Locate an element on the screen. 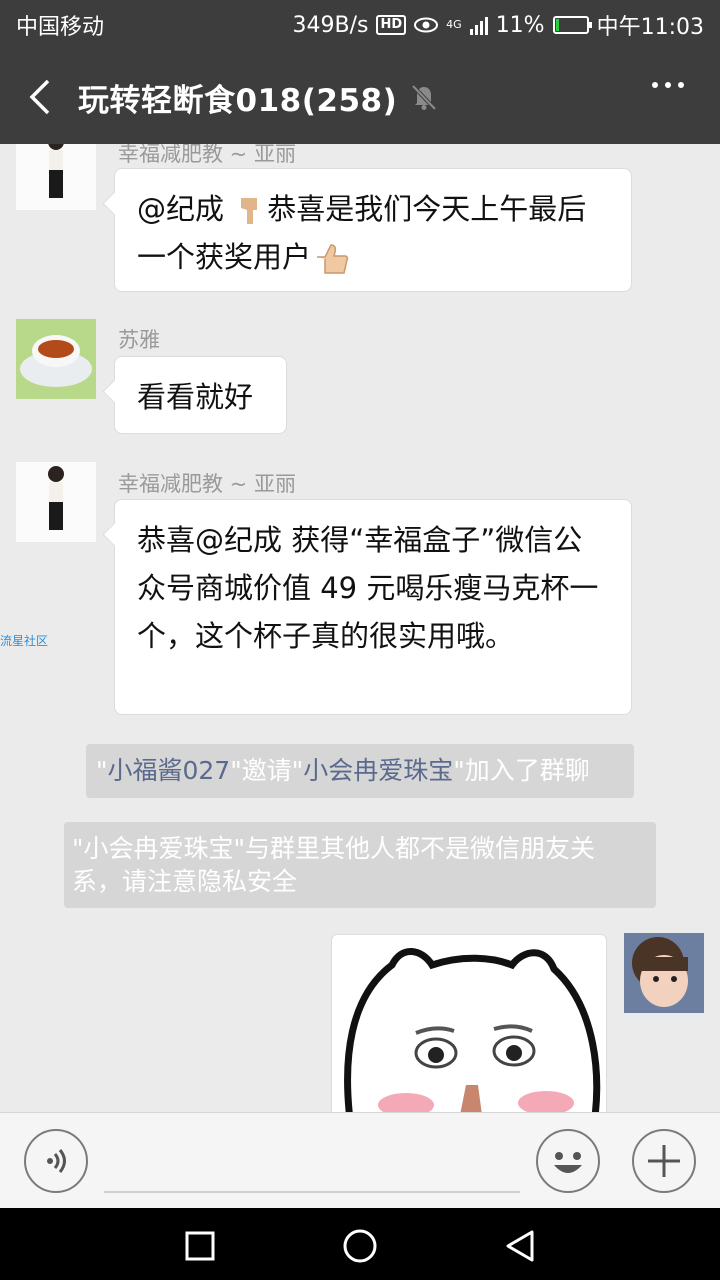 This screenshot has height=1280, width=720. network-type: 4G is located at coordinates (454, 24).